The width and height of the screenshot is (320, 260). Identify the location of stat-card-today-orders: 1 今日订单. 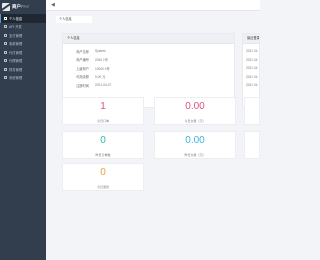
(103, 111).